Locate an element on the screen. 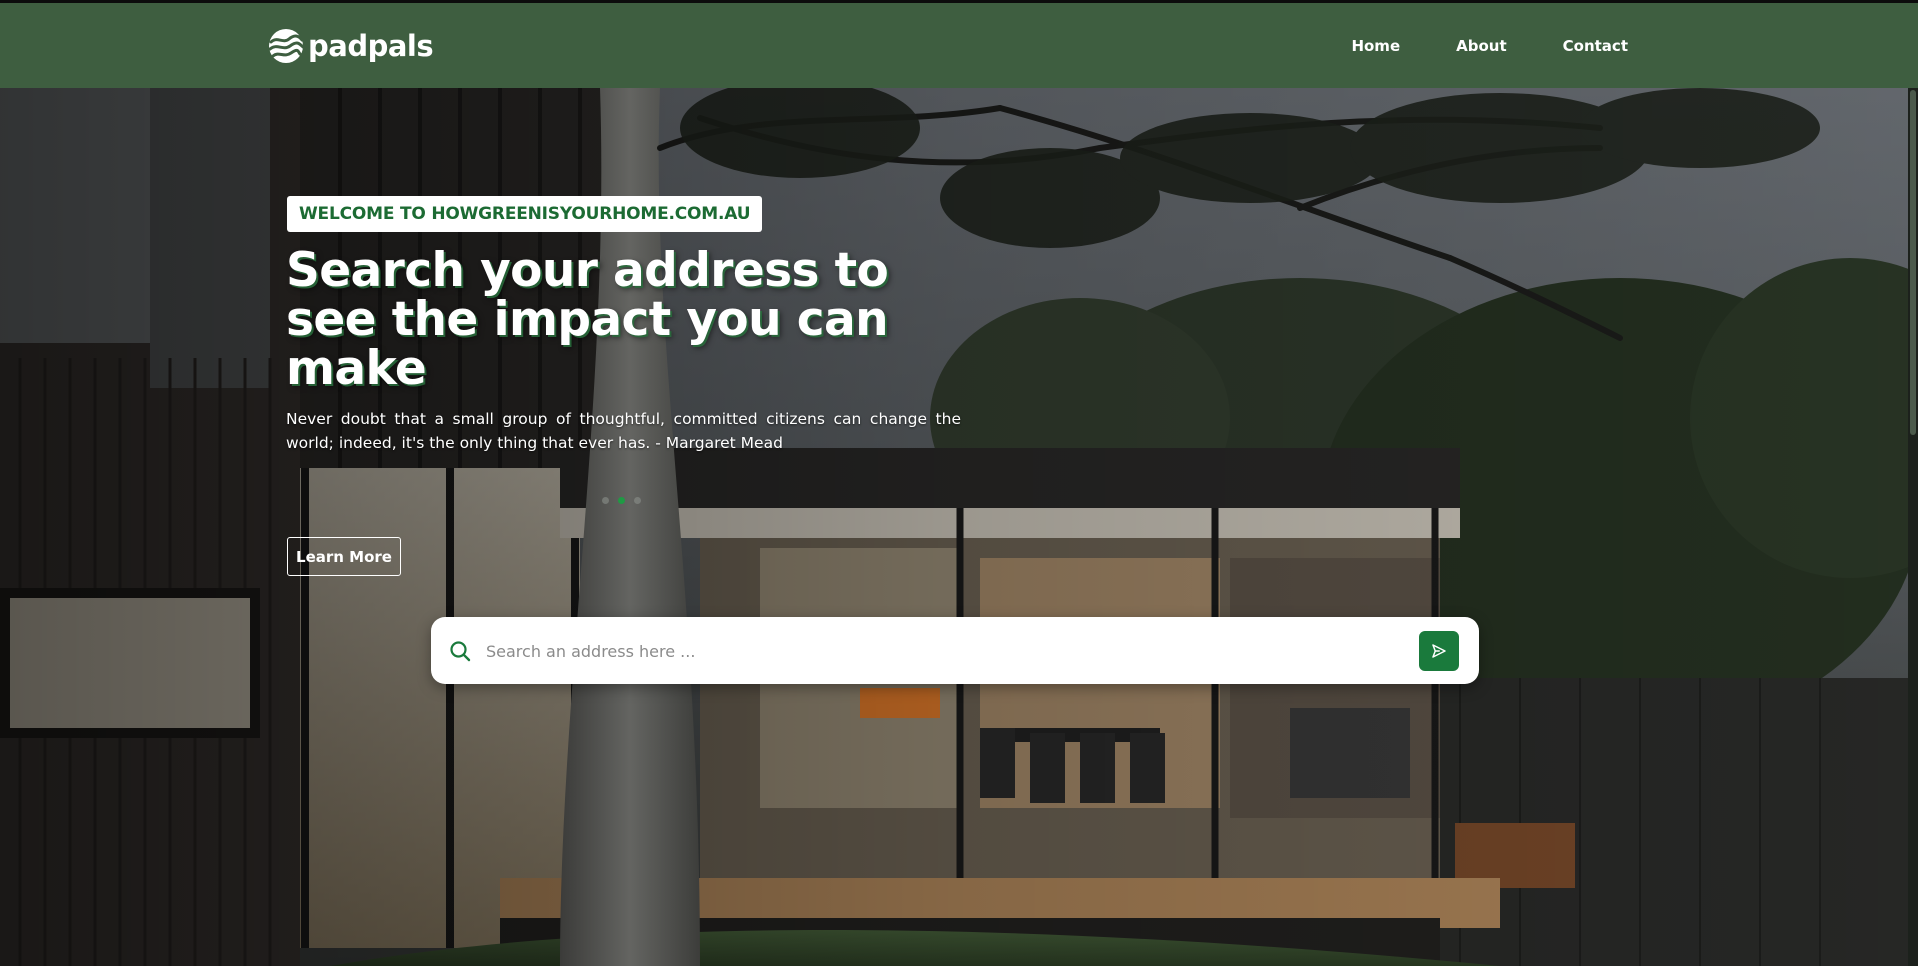 This screenshot has width=1918, height=966. main-nav: Home About Contact is located at coordinates (1489, 46).